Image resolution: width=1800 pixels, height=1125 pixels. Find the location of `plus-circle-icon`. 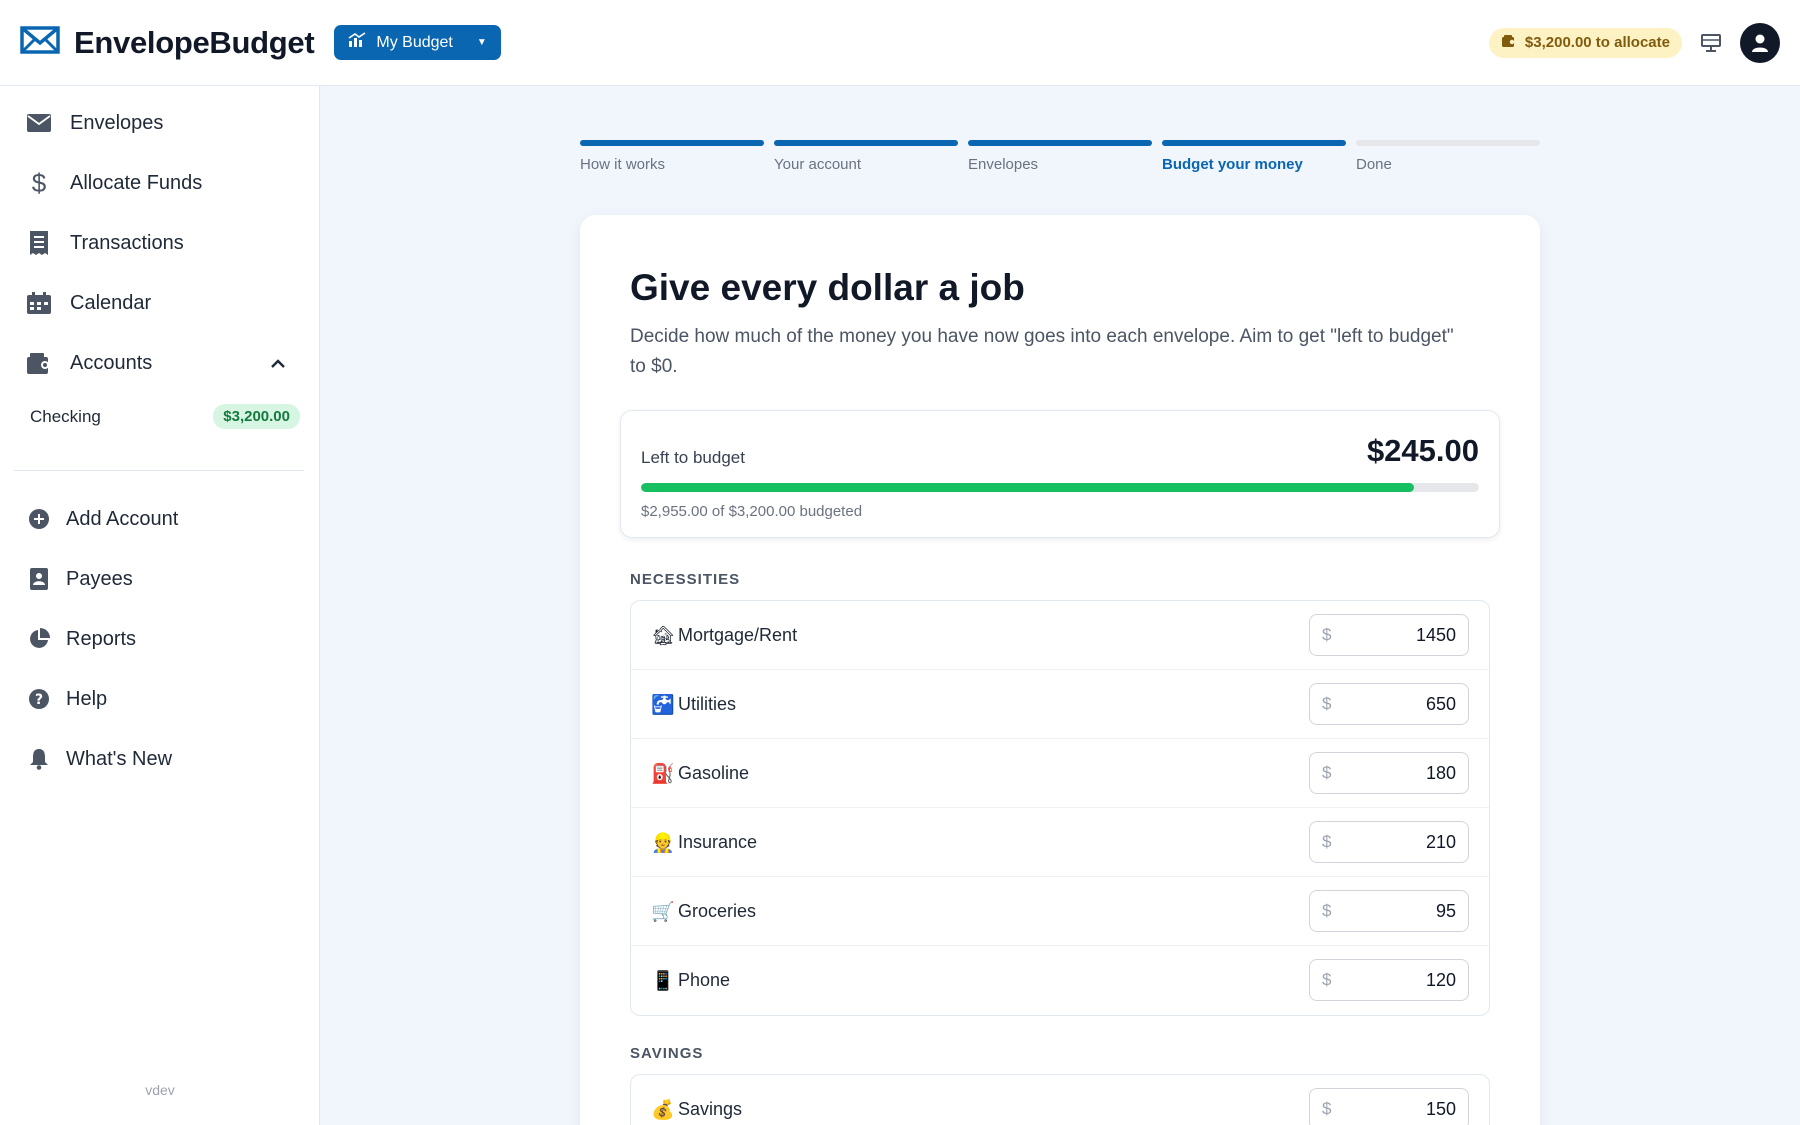

plus-circle-icon is located at coordinates (39, 519).